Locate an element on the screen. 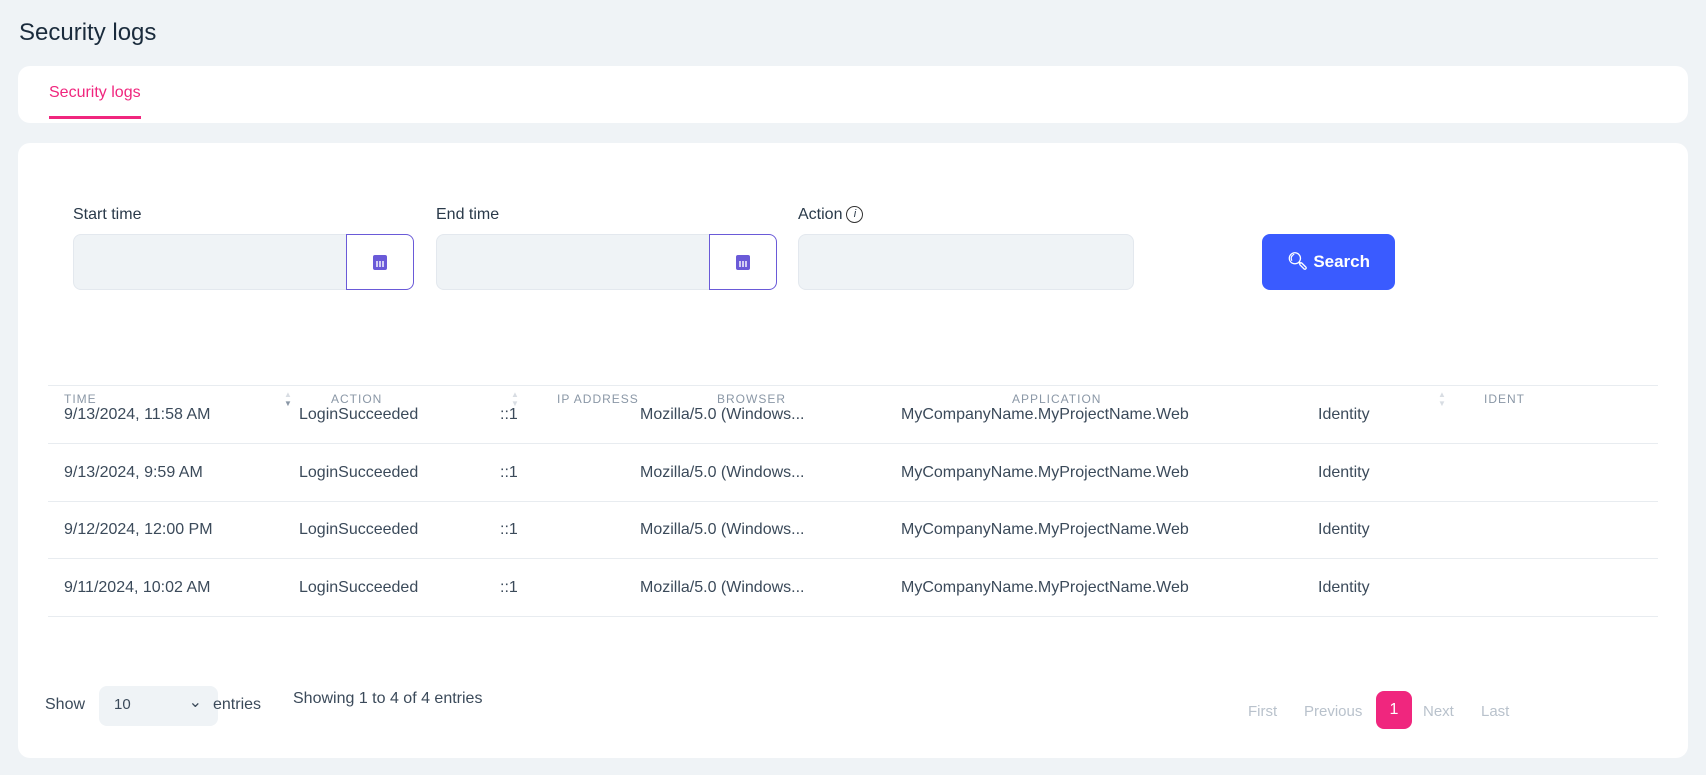  pagination-page-1: 1 is located at coordinates (1394, 710).